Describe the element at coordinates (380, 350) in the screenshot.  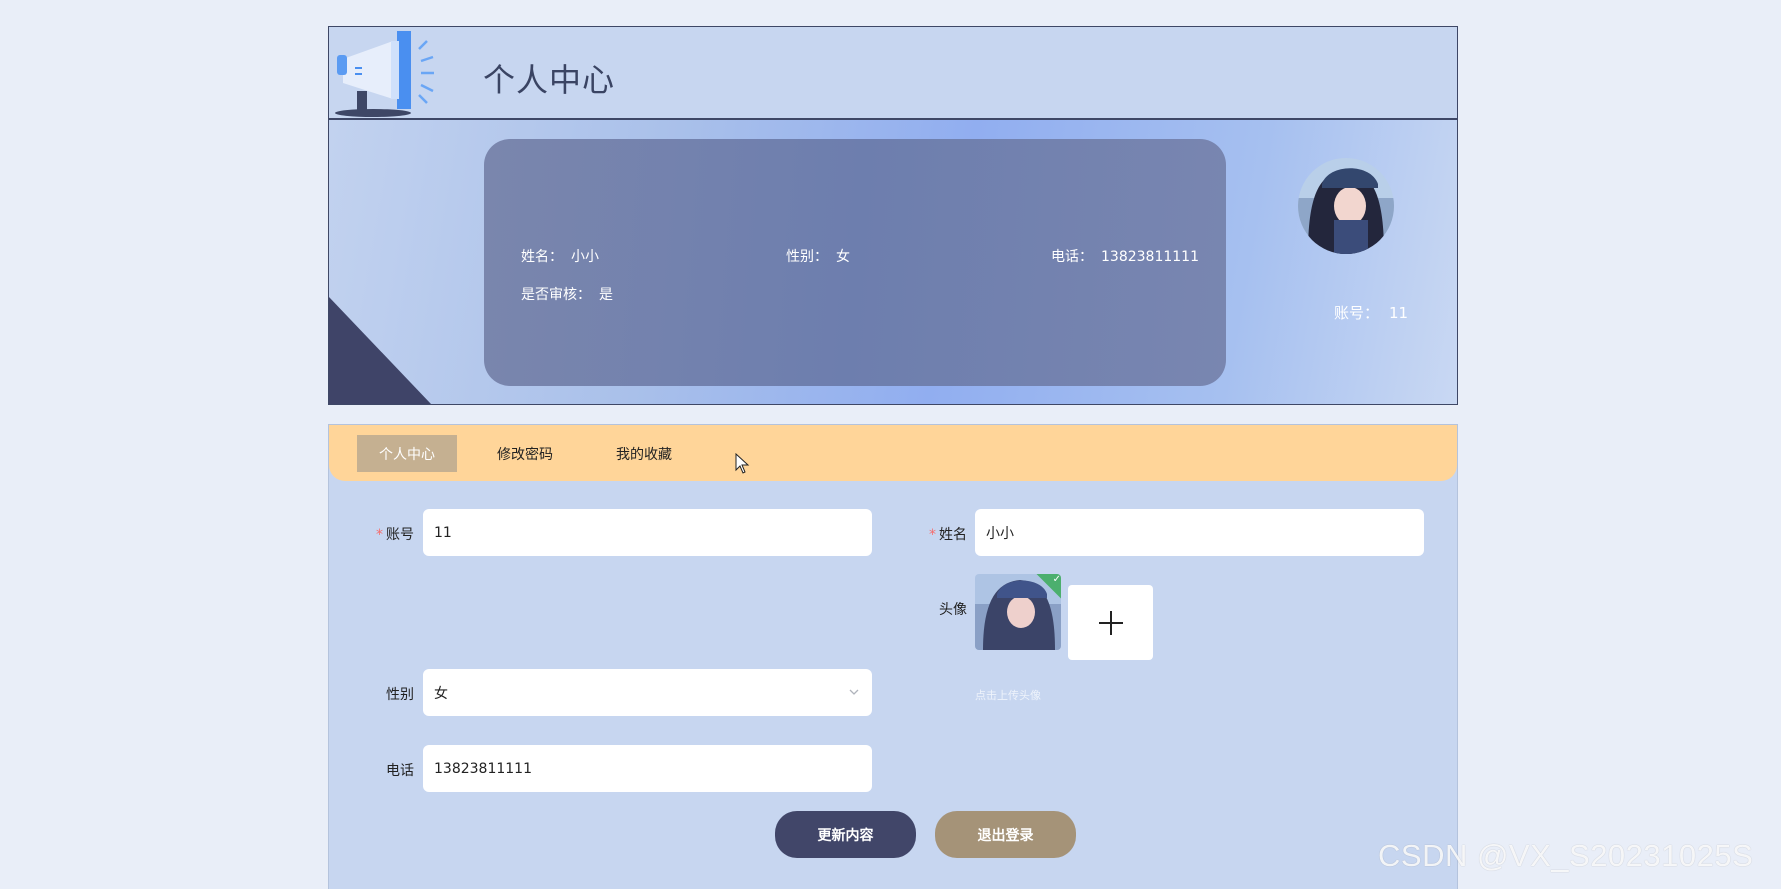
I see `corner-decoration` at that location.